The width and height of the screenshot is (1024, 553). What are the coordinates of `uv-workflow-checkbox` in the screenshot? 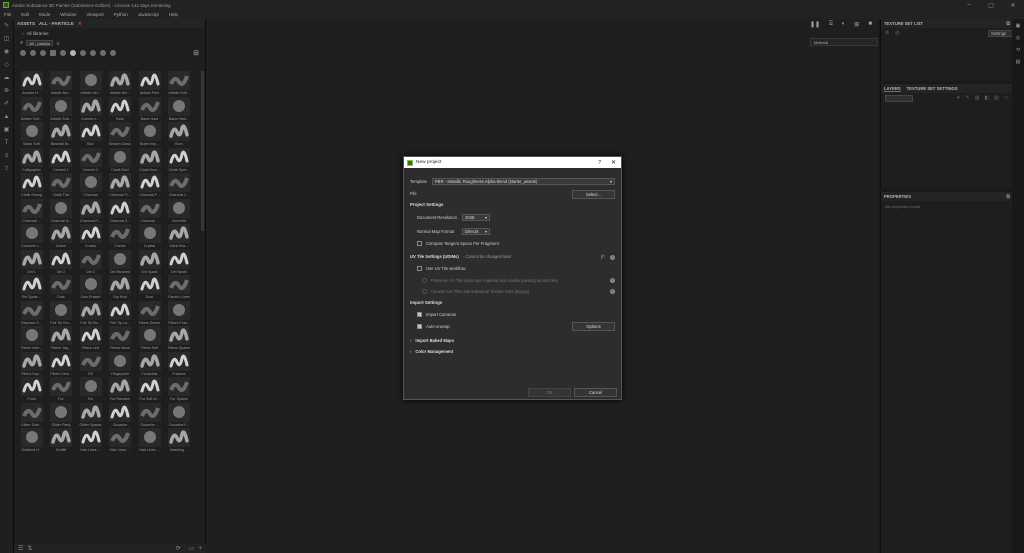 It's located at (419, 268).